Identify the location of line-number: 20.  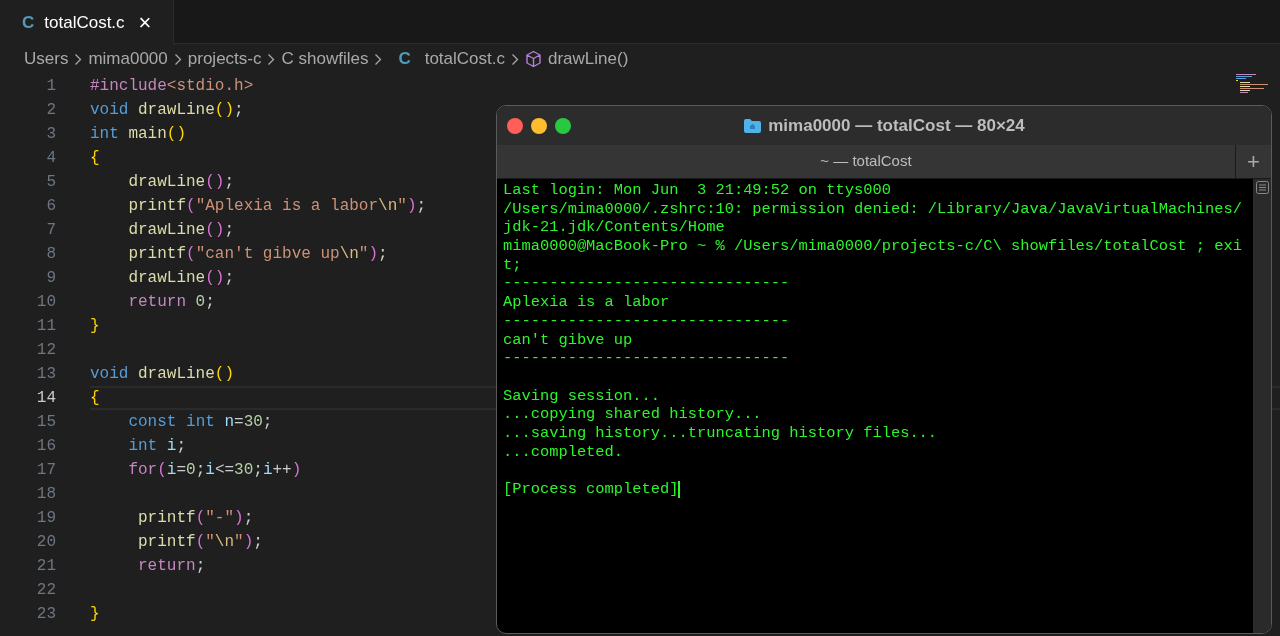
(45, 542).